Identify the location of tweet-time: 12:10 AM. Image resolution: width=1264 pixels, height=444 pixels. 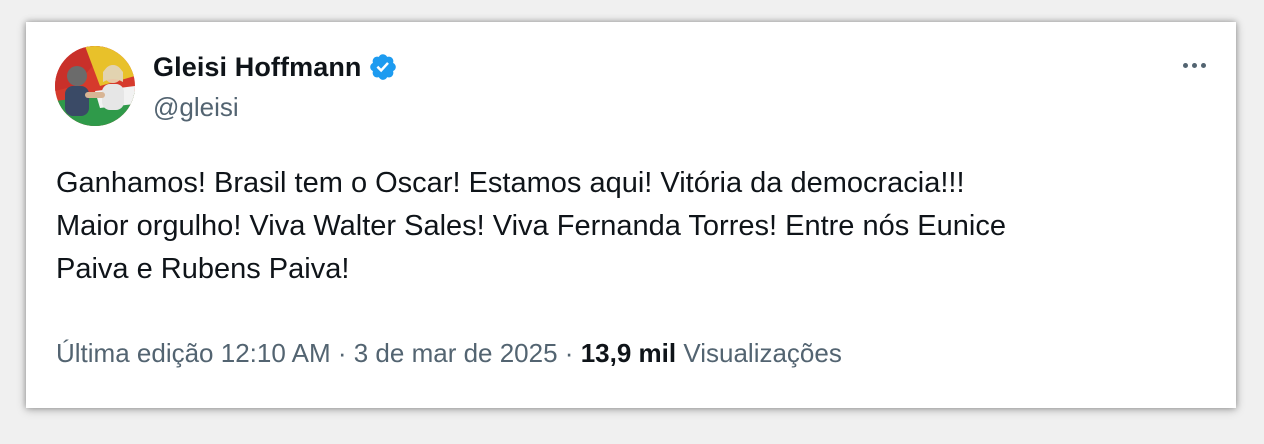
(276, 353).